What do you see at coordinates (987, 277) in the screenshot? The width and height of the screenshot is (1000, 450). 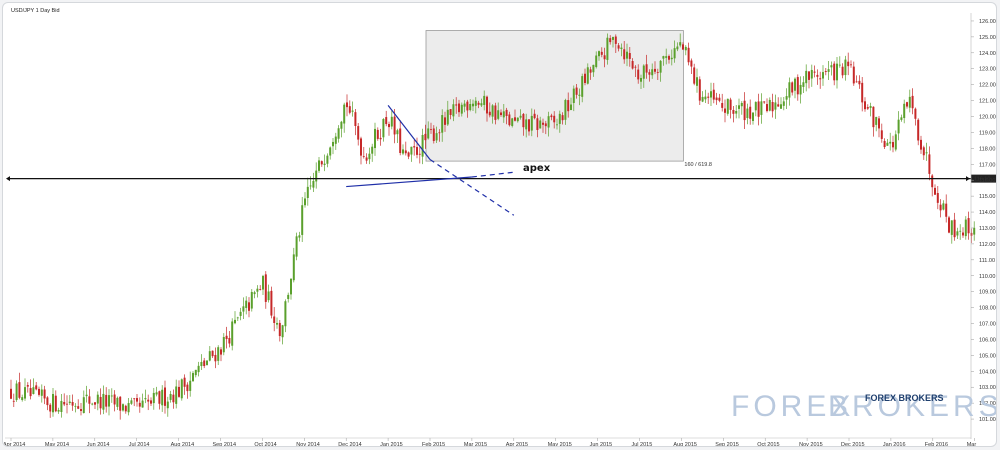 I see `y-tick-label: 110.00` at bounding box center [987, 277].